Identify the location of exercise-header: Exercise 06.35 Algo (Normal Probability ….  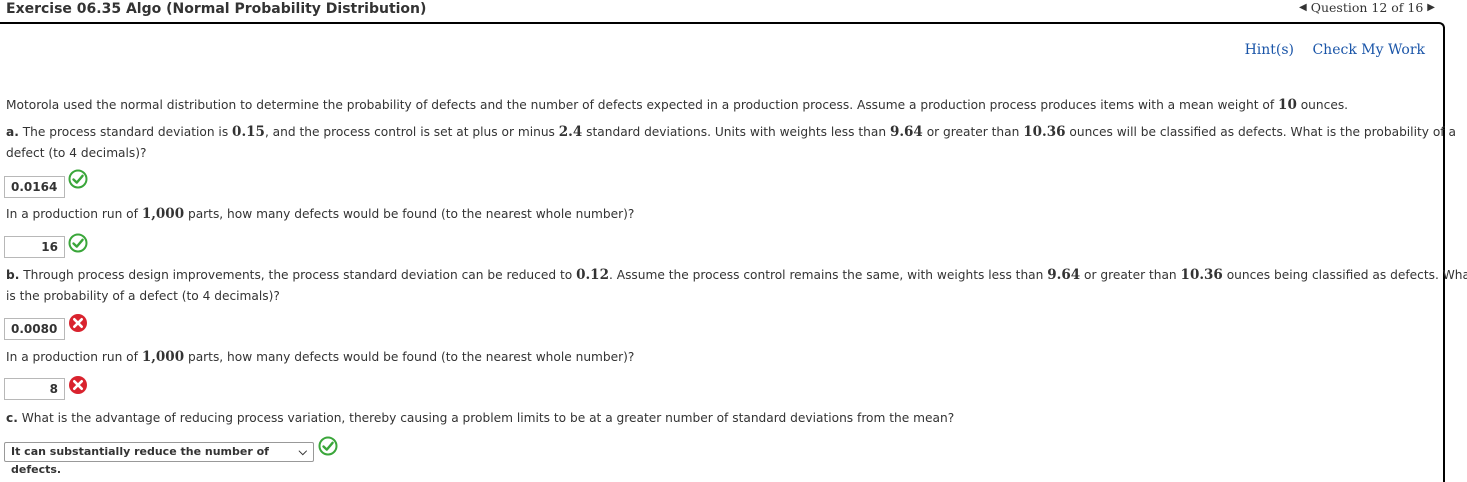
(733, 11).